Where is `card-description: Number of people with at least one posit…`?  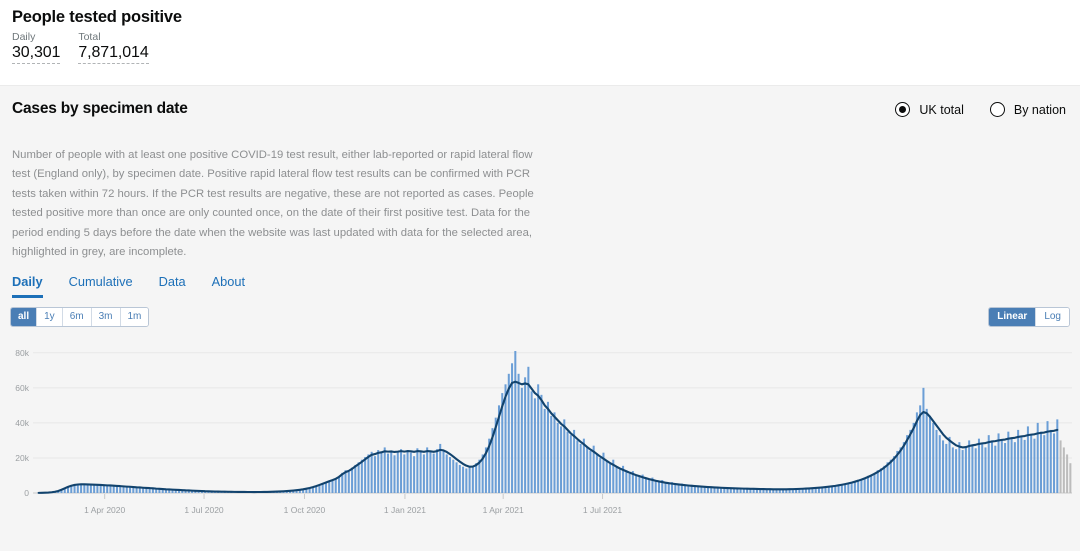 card-description: Number of people with at least one posit… is located at coordinates (273, 204).